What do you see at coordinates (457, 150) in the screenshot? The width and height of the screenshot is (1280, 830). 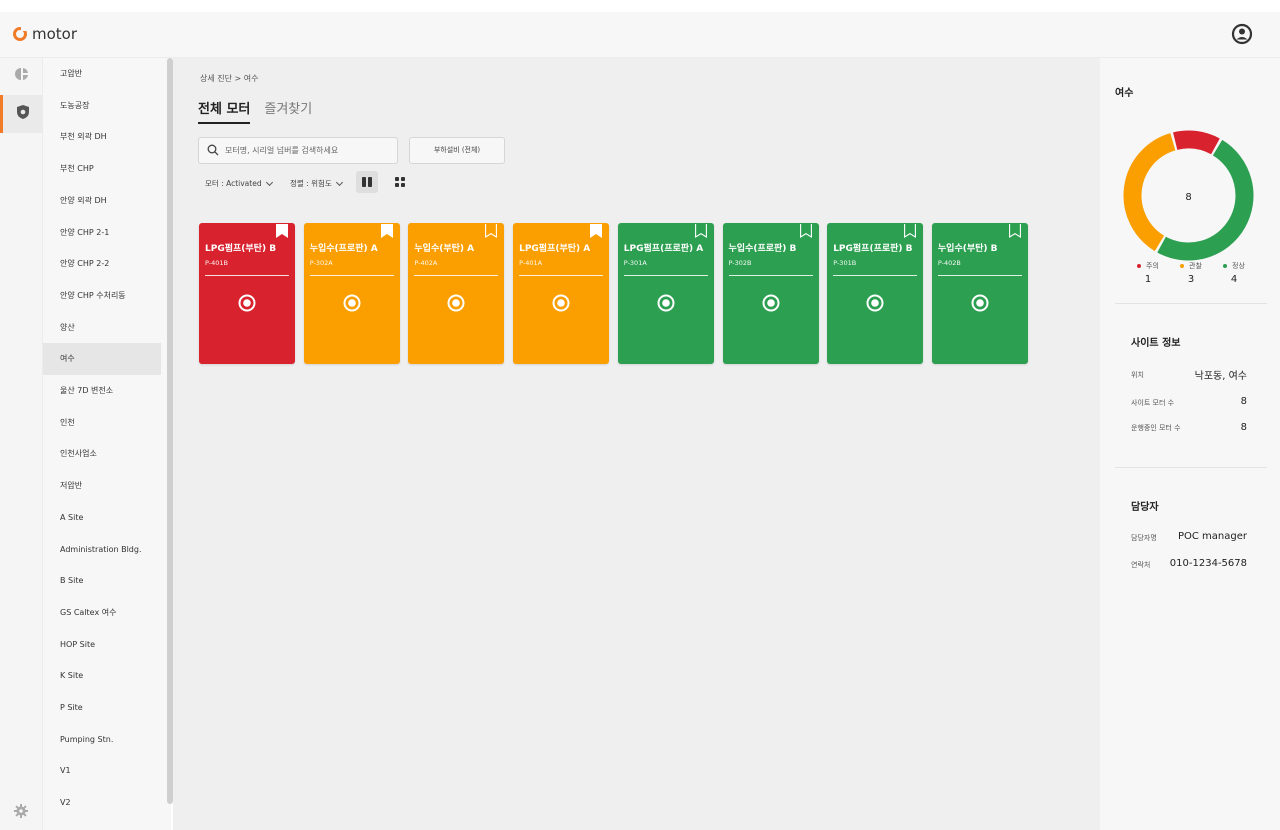 I see `load-equipment-filter-button: 부하설비 (전체)` at bounding box center [457, 150].